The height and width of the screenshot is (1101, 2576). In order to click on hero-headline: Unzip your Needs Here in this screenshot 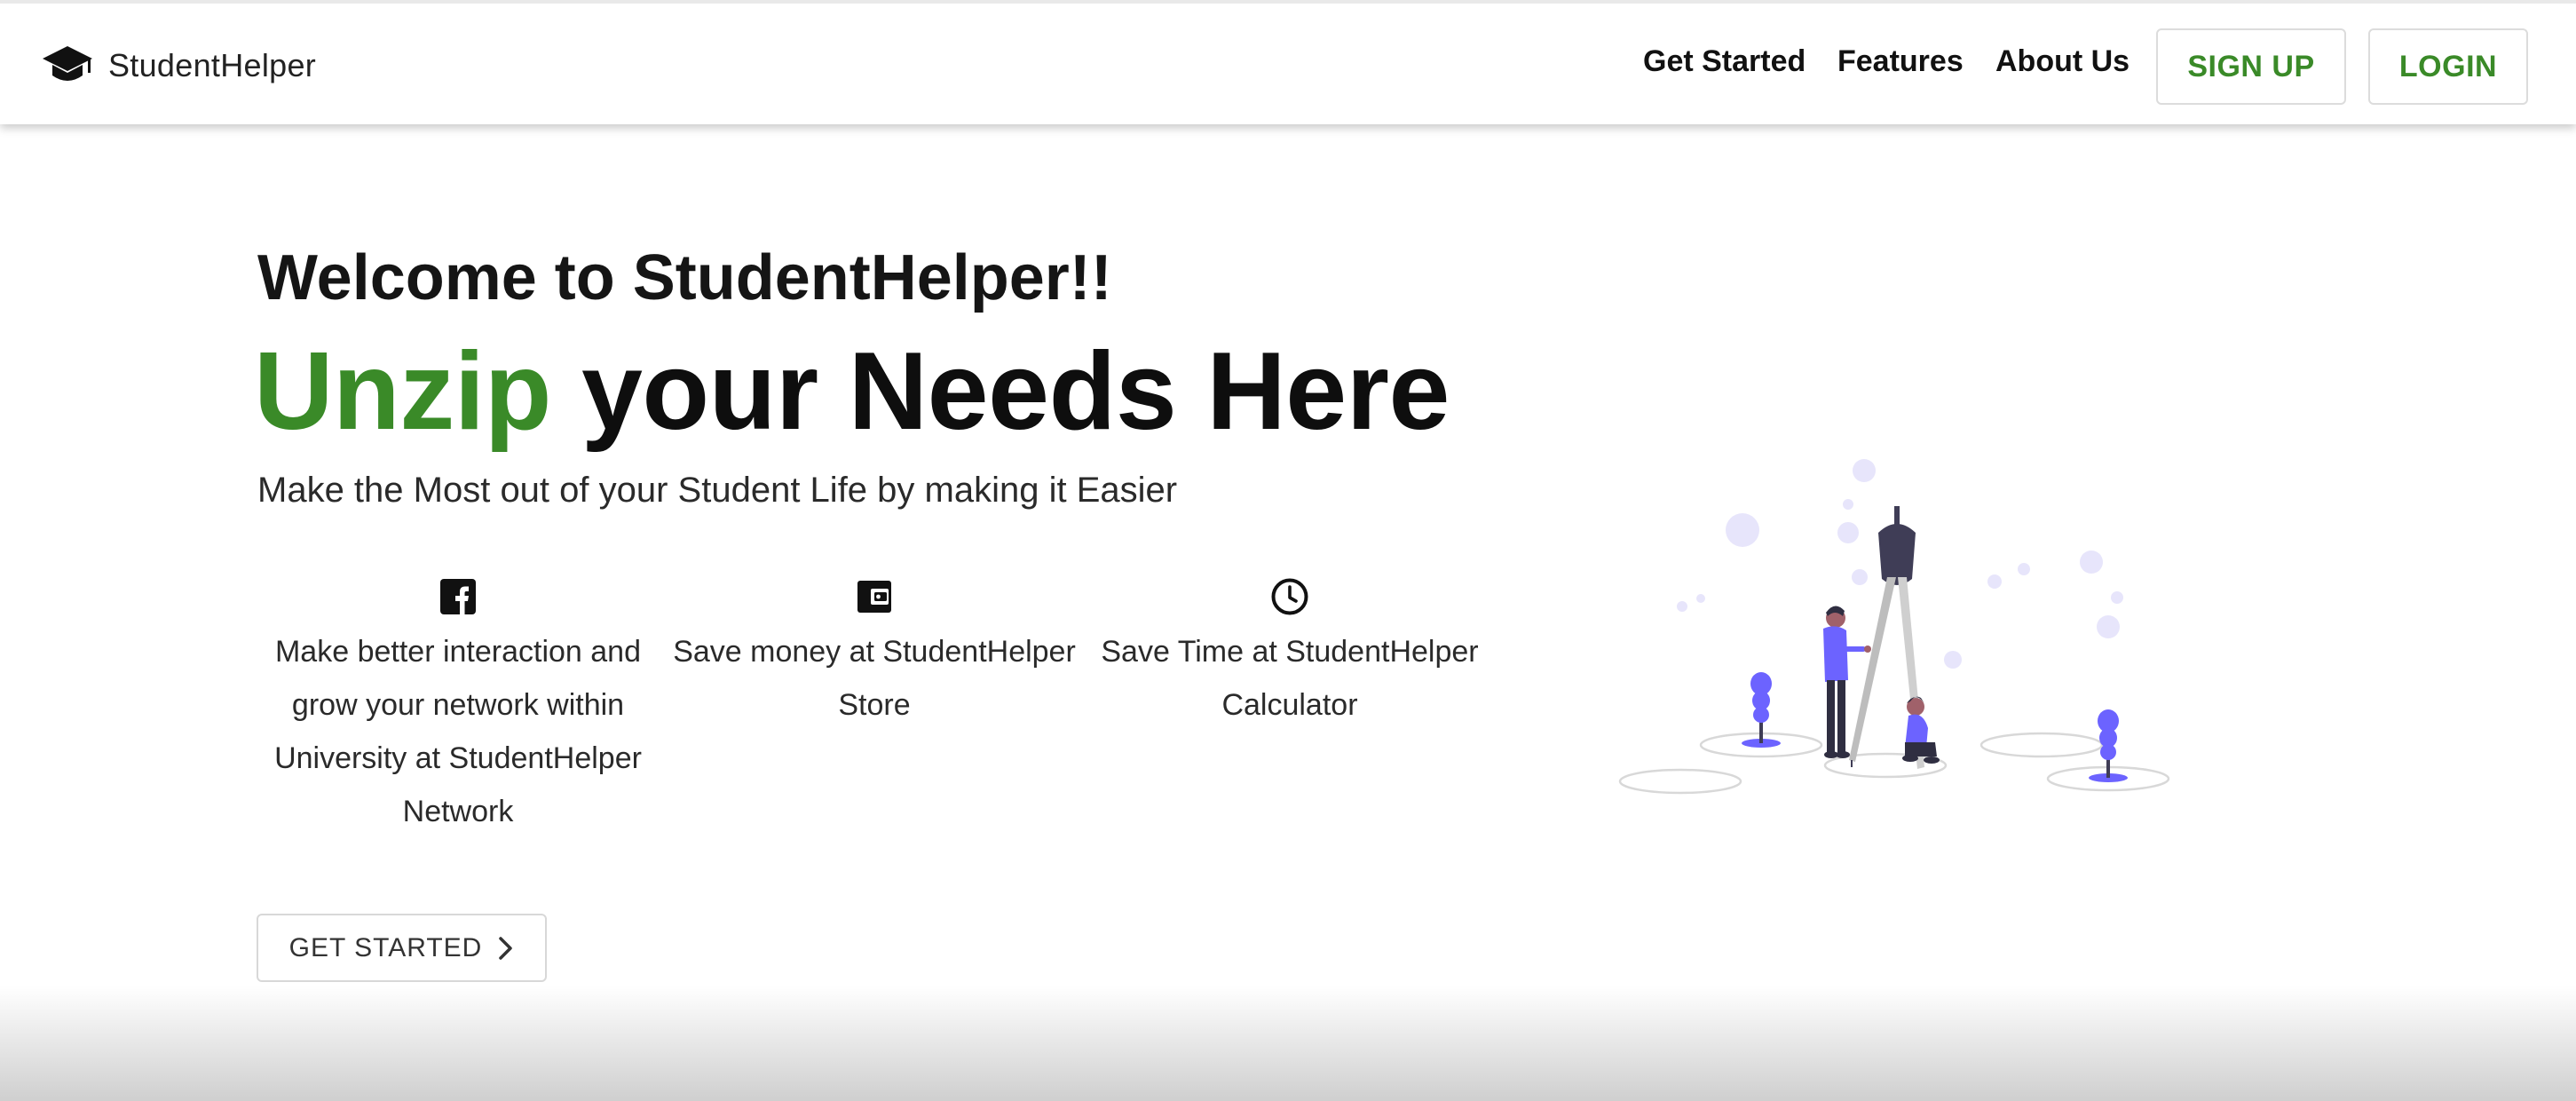, I will do `click(852, 392)`.